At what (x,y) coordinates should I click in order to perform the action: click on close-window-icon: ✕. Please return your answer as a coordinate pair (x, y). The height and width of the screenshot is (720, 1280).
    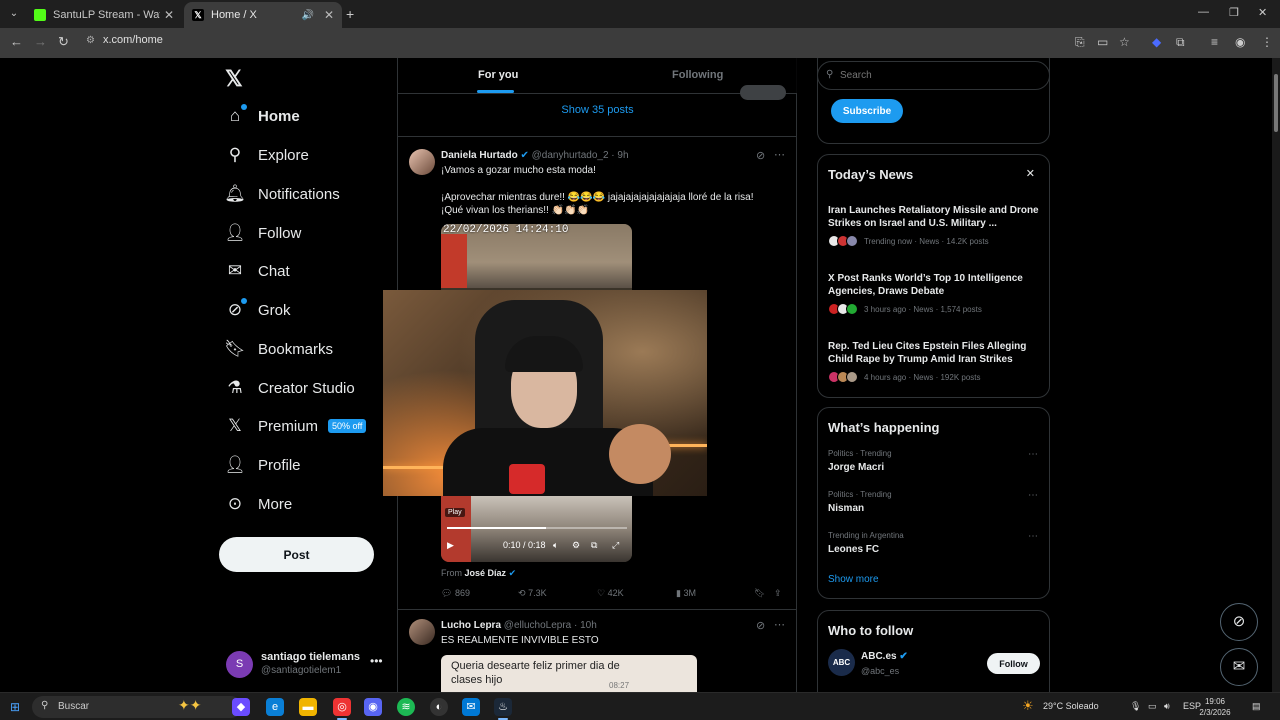
    Looking at the image, I should click on (1262, 12).